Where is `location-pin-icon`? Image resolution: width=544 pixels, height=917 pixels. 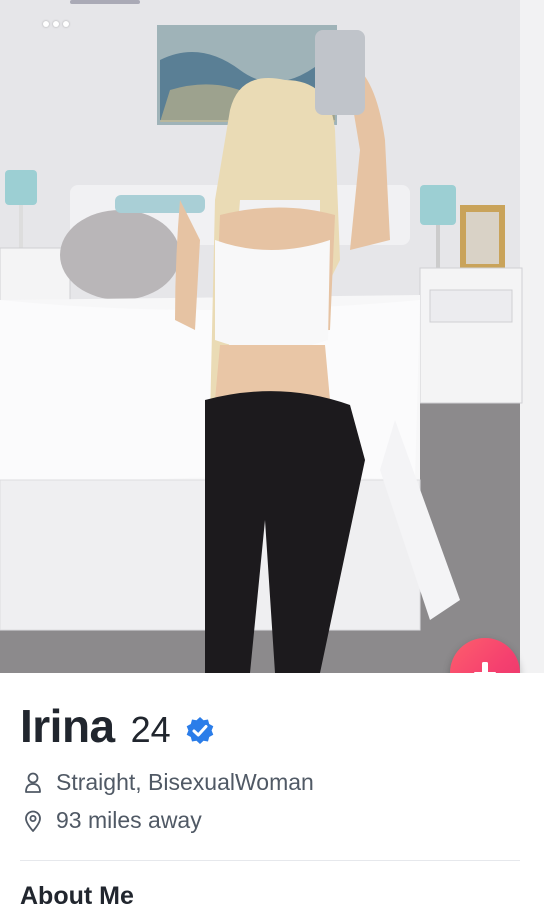
location-pin-icon is located at coordinates (33, 821).